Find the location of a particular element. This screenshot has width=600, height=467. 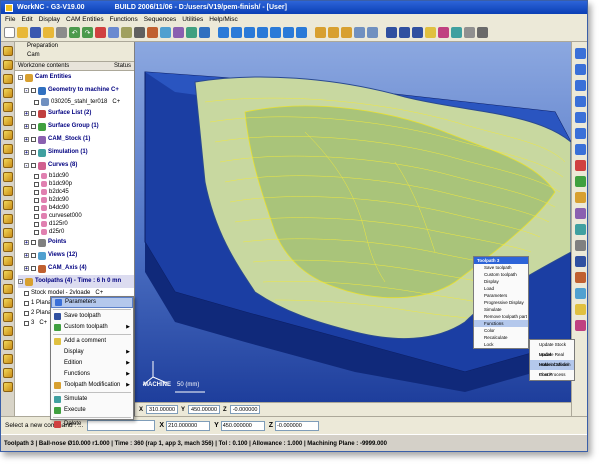

menu-item-toolpath-modification: Toolpath Modification ▶ is located at coordinates (92, 385).